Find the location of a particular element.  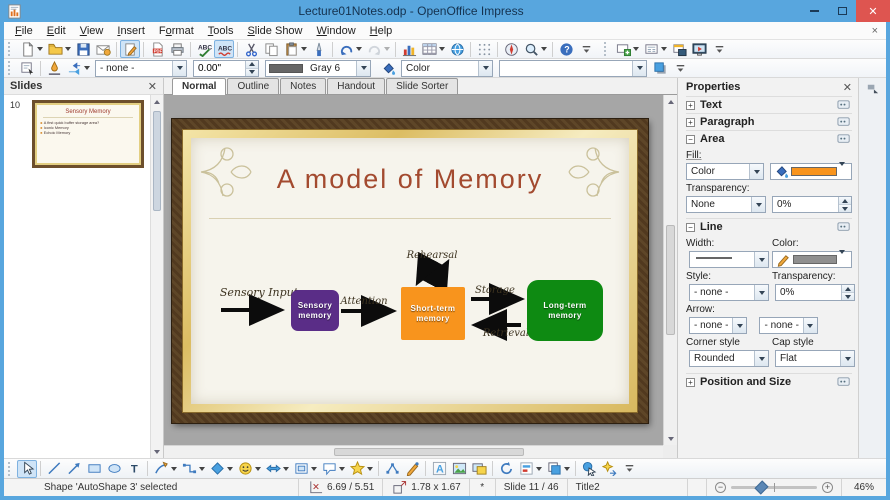

zoom-out-button: − is located at coordinates (720, 487).